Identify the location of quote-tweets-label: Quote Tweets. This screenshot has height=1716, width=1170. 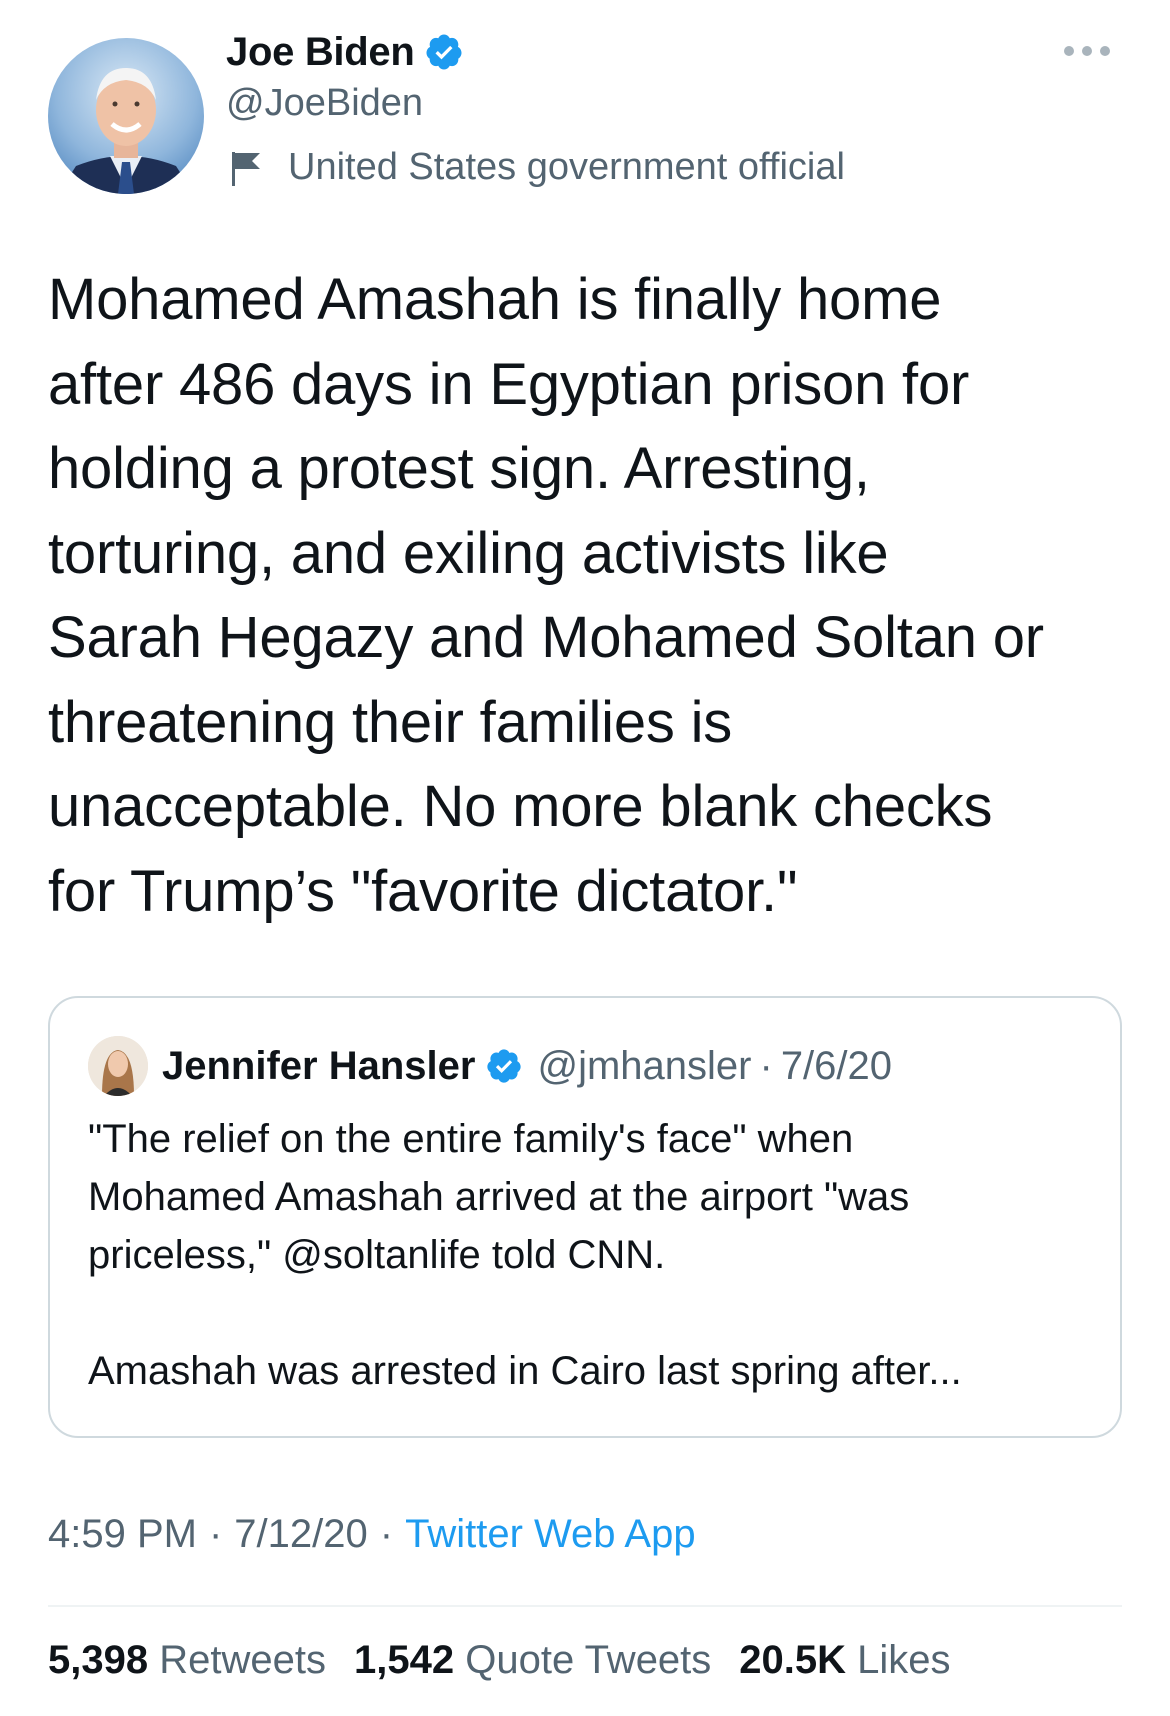
(588, 1660).